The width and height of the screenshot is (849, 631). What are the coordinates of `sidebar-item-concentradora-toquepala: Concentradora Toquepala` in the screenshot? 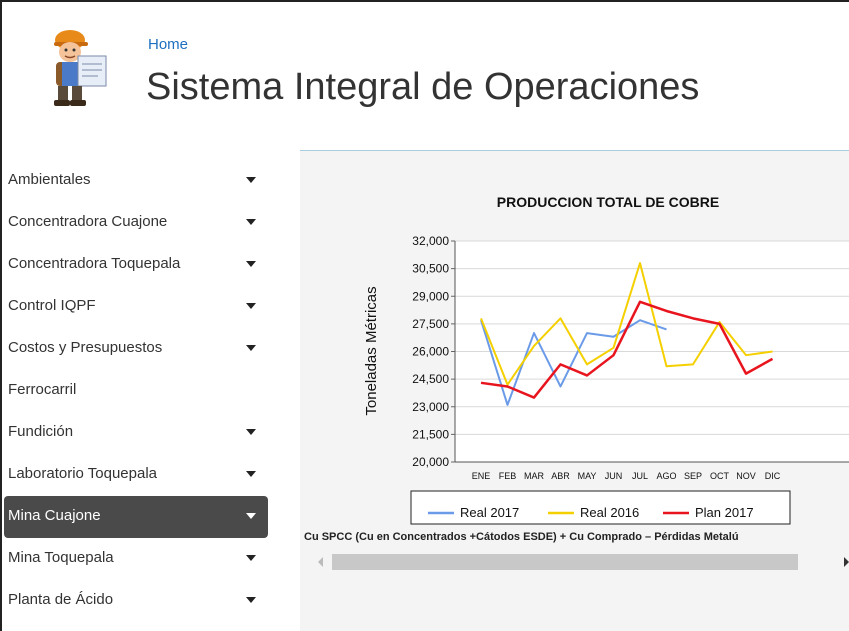 It's located at (138, 265).